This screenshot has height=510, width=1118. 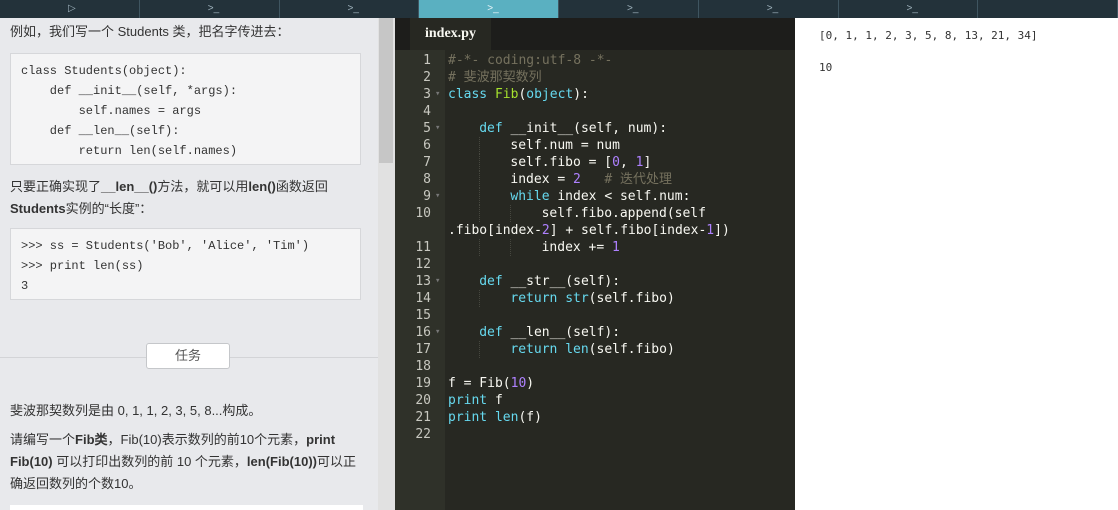 What do you see at coordinates (581, 94) in the screenshot?
I see `code-token: ):` at bounding box center [581, 94].